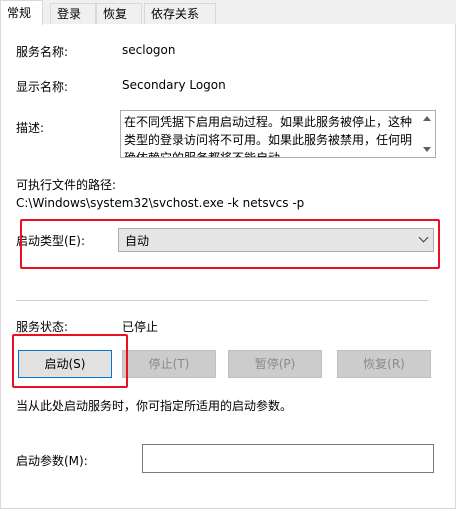 Image resolution: width=456 pixels, height=510 pixels. I want to click on display-name-label: 显示名称:, so click(42, 87).